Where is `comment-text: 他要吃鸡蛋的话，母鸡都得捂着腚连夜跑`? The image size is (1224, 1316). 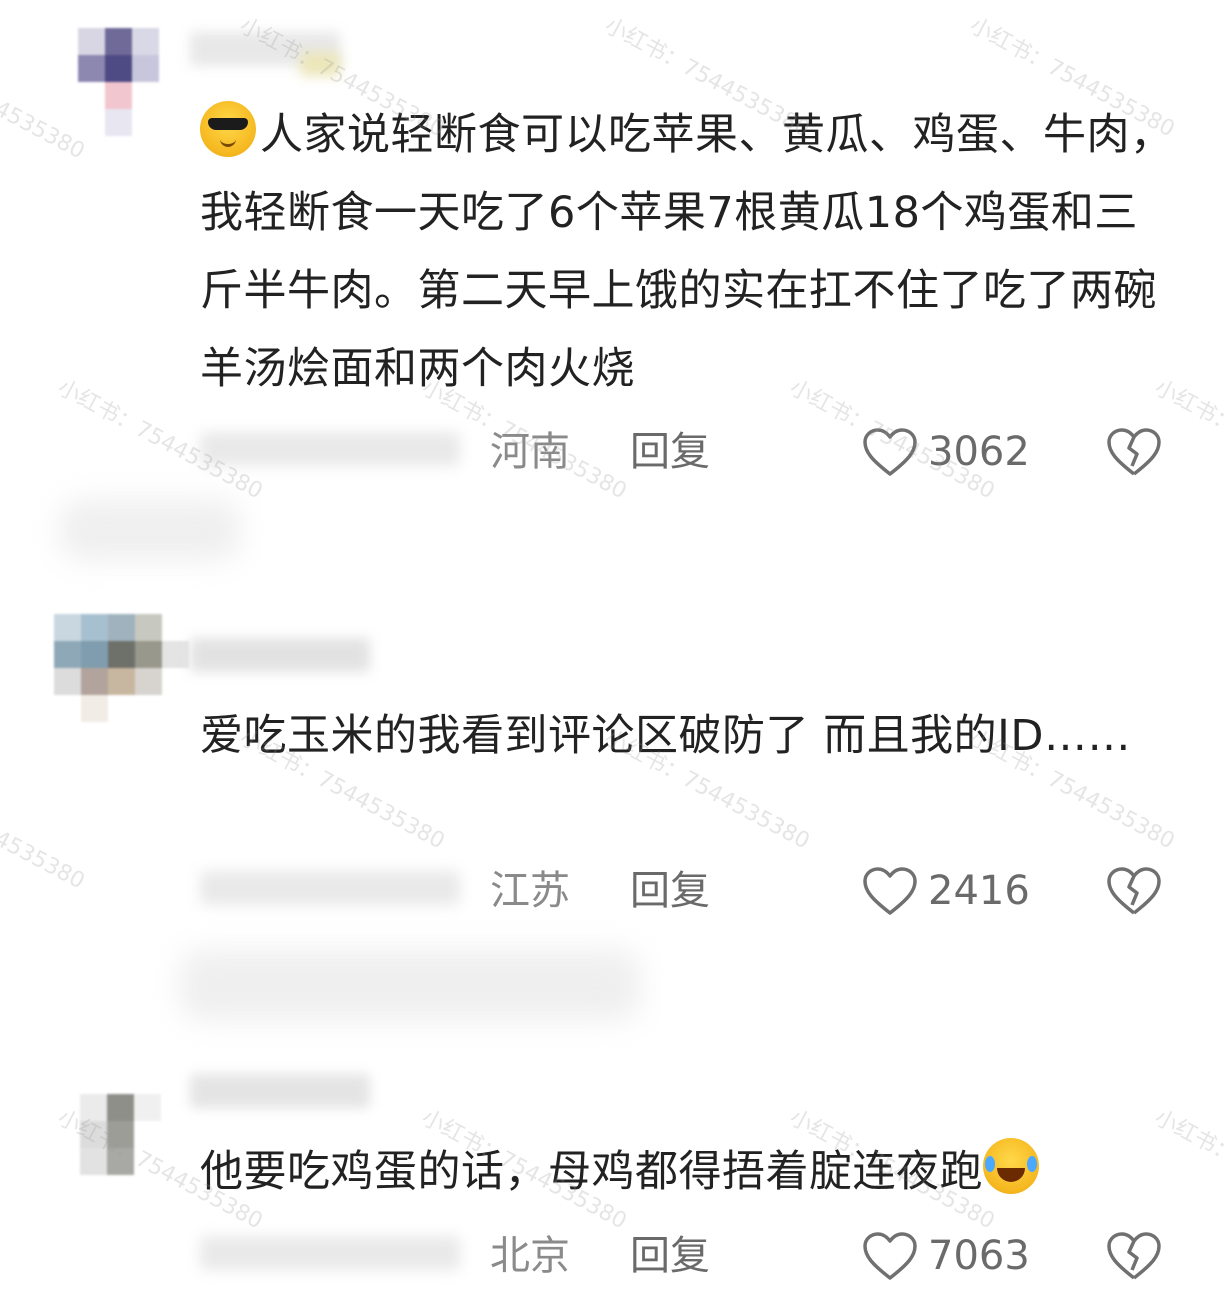 comment-text: 他要吃鸡蛋的话，母鸡都得捂着腚连夜跑 is located at coordinates (690, 1172).